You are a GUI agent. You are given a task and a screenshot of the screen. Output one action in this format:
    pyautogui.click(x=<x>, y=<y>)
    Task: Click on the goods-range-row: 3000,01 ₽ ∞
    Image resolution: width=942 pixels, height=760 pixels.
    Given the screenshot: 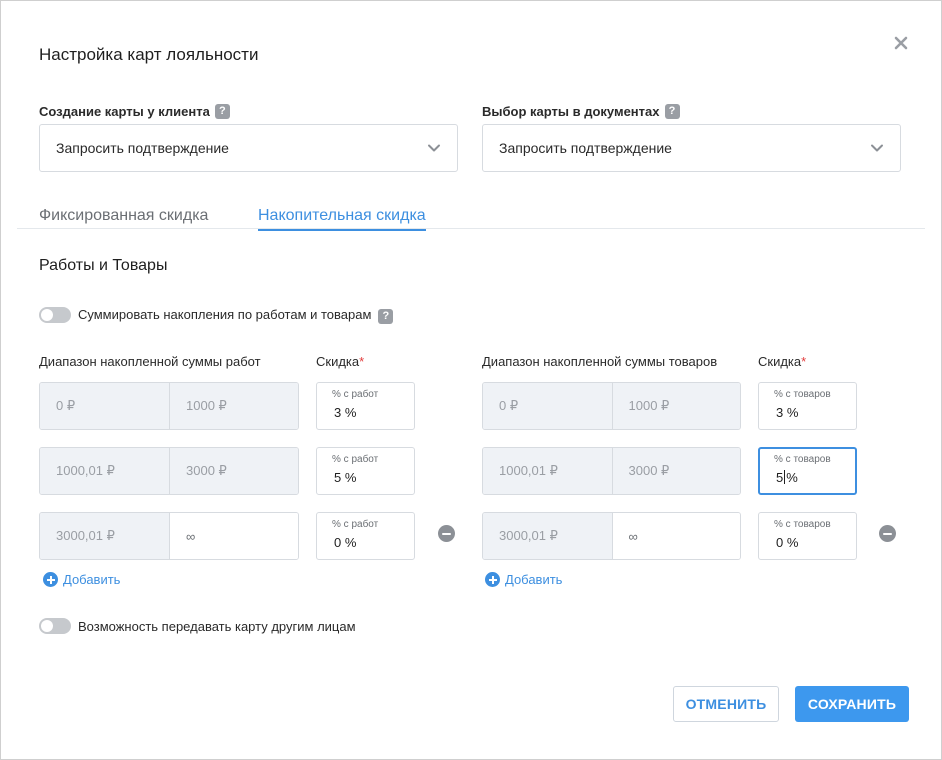 What is the action you would take?
    pyautogui.click(x=611, y=536)
    